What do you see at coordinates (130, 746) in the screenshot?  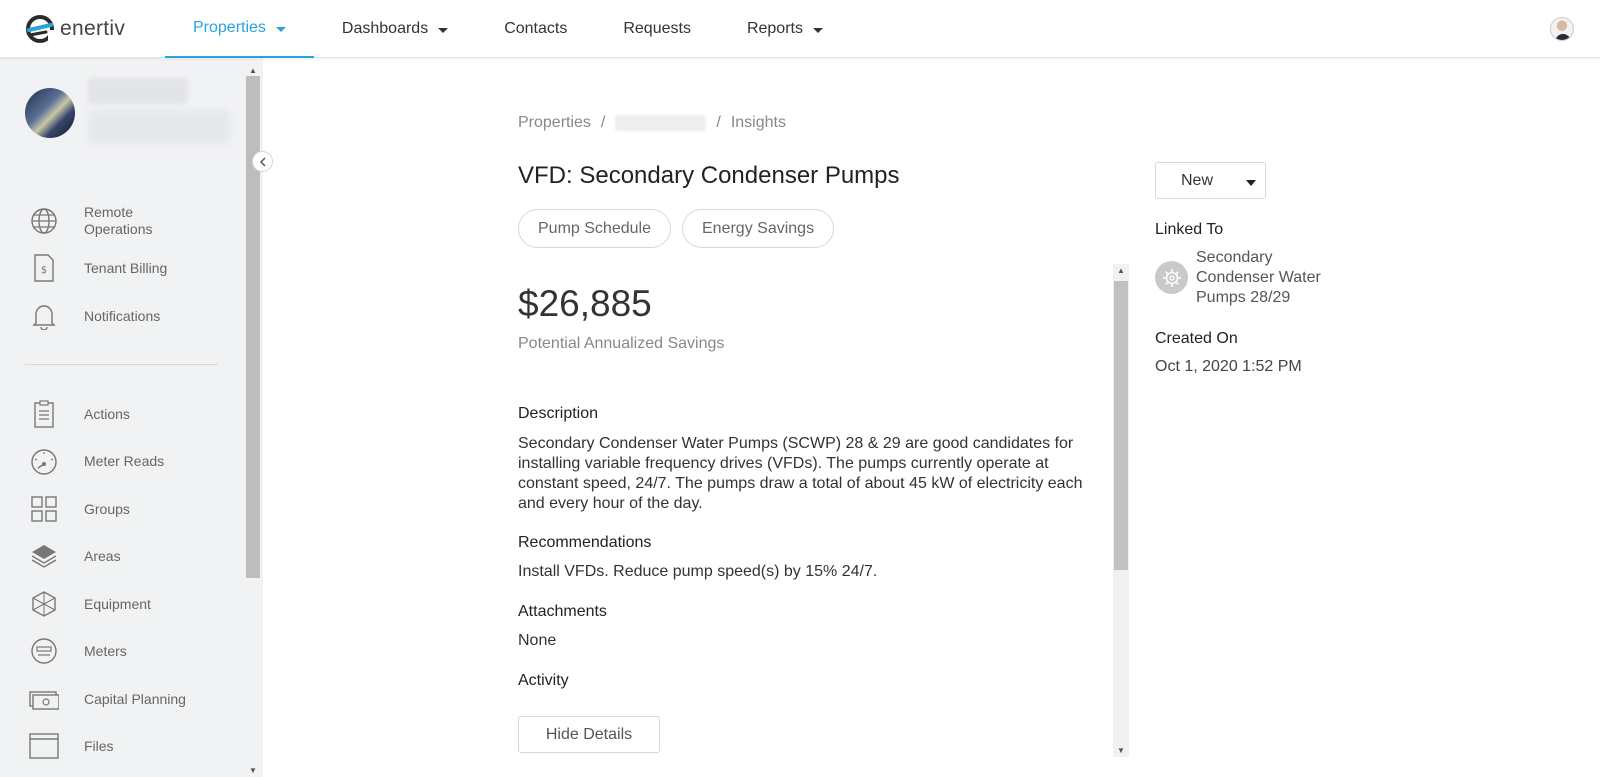 I see `sidebar-item-files: Files` at bounding box center [130, 746].